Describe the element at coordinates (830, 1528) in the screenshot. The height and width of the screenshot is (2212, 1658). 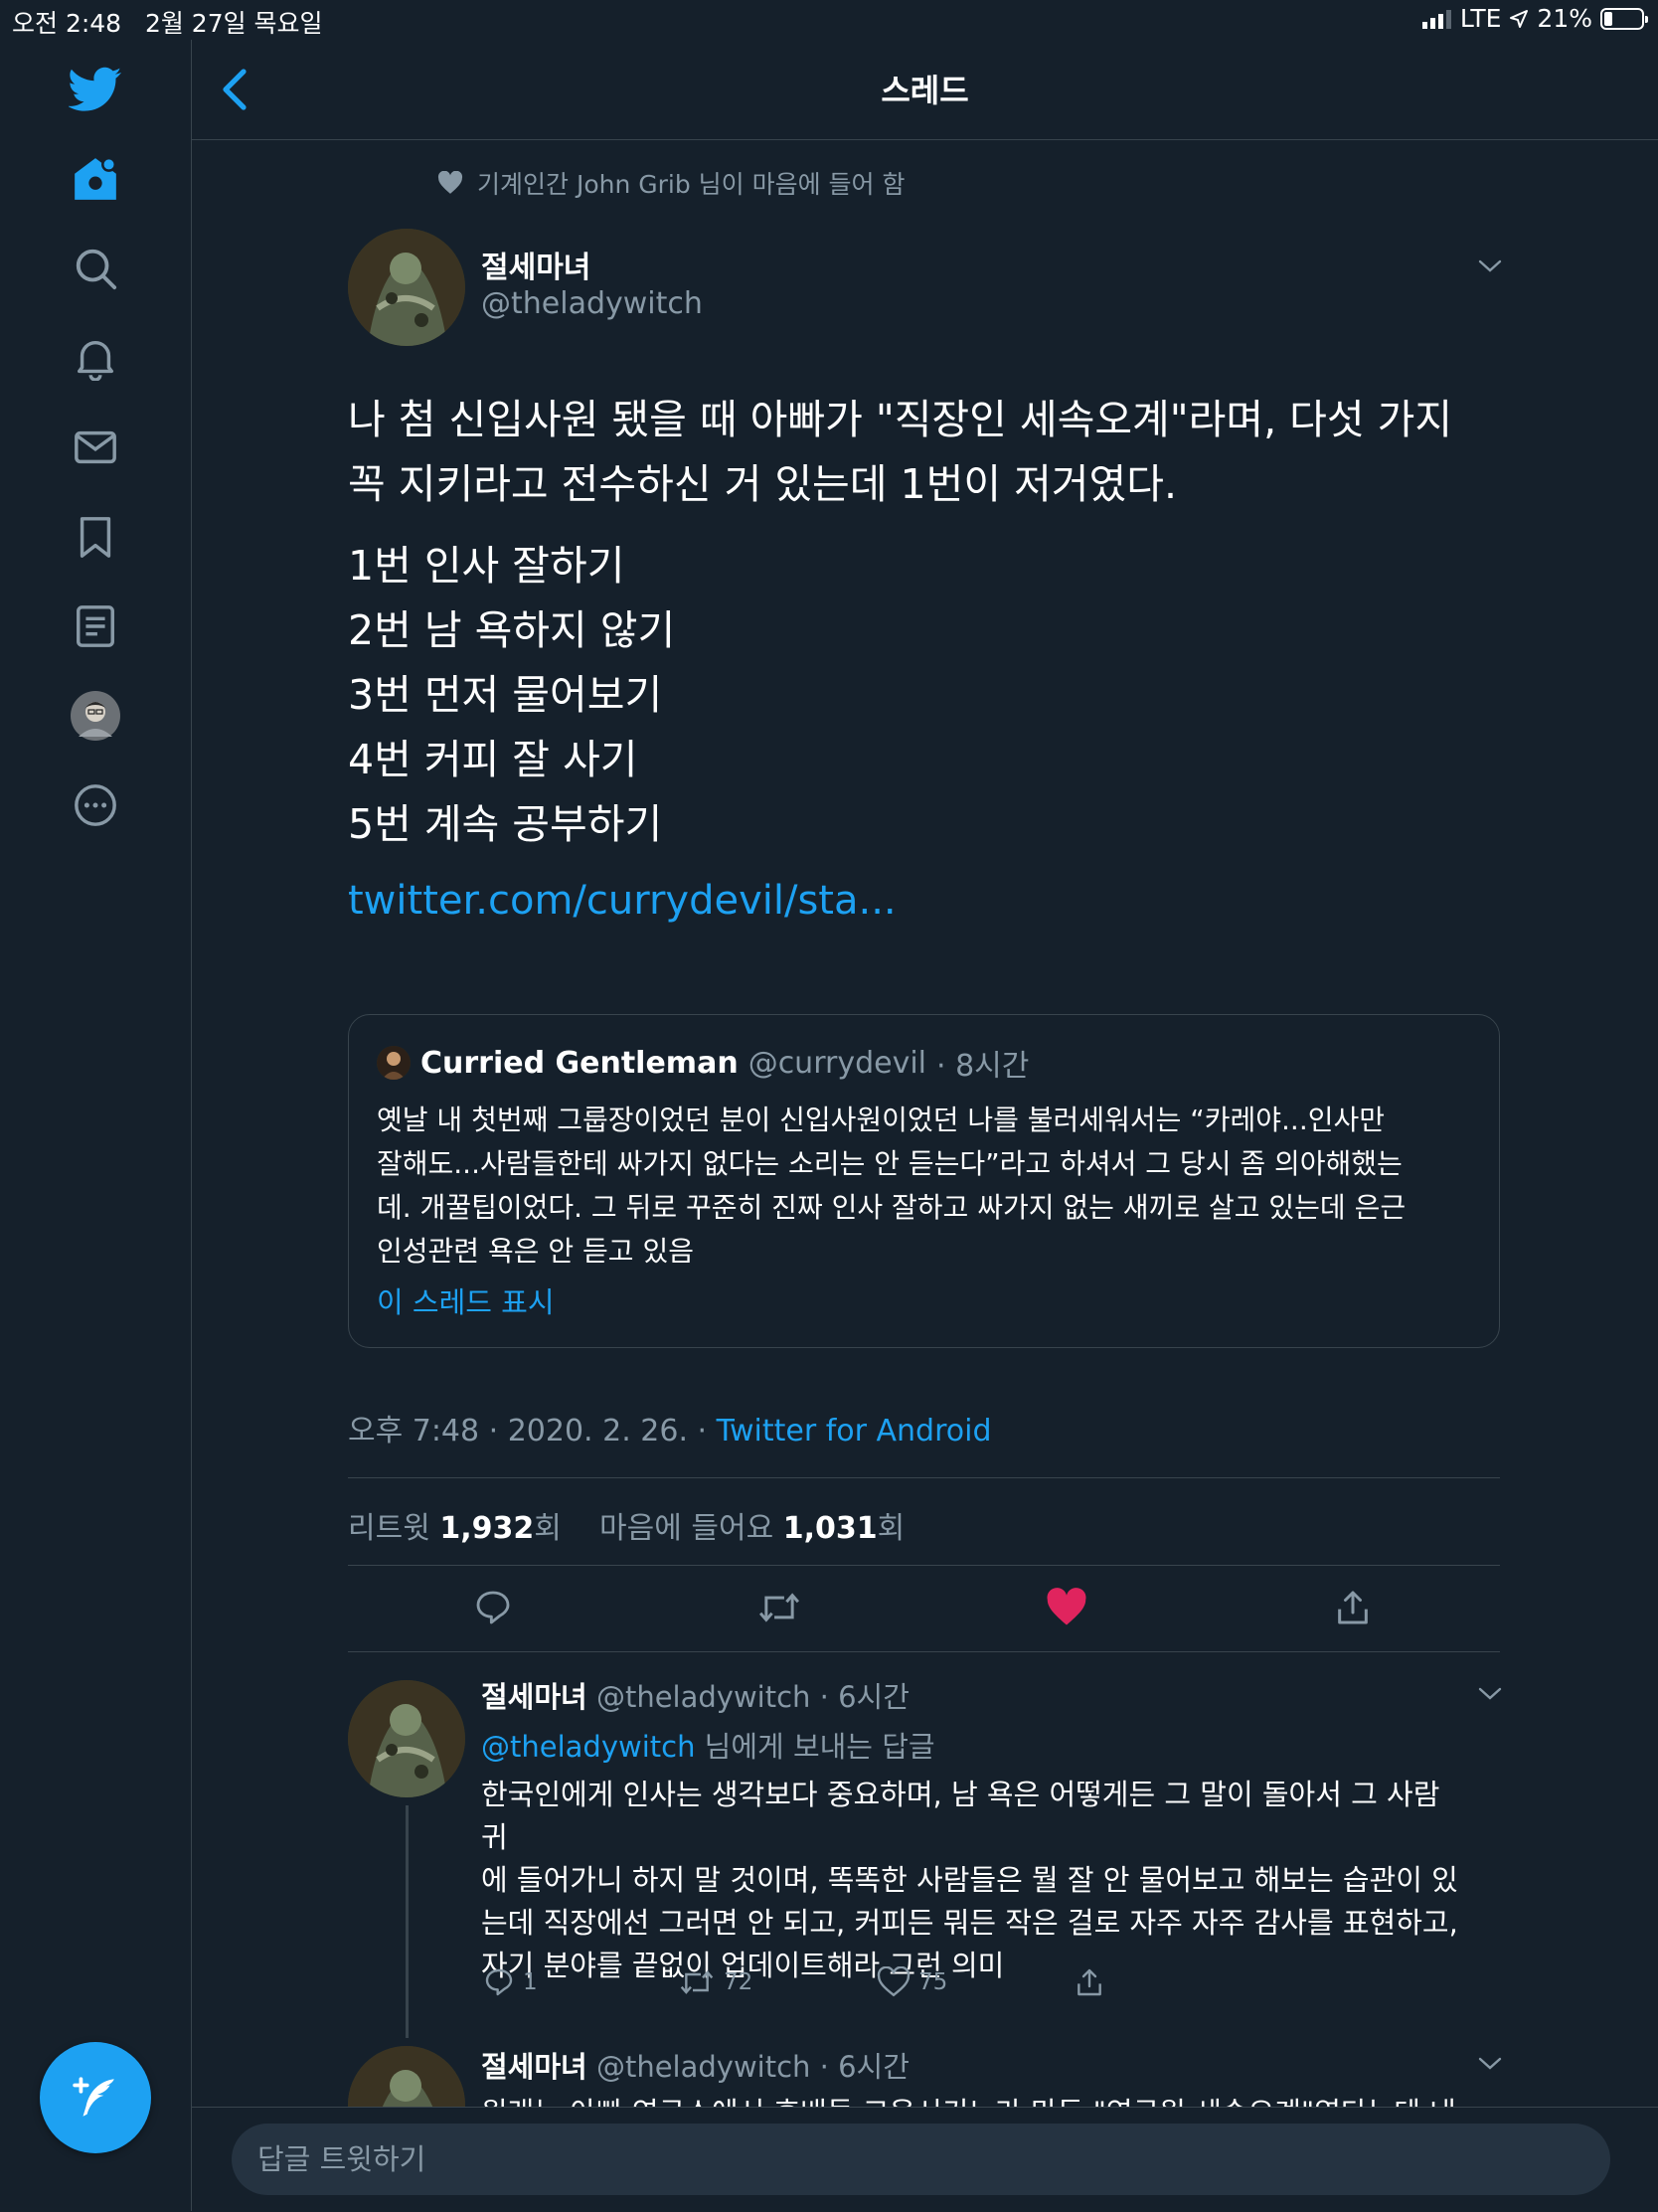
I see `likes-count: 1,031` at that location.